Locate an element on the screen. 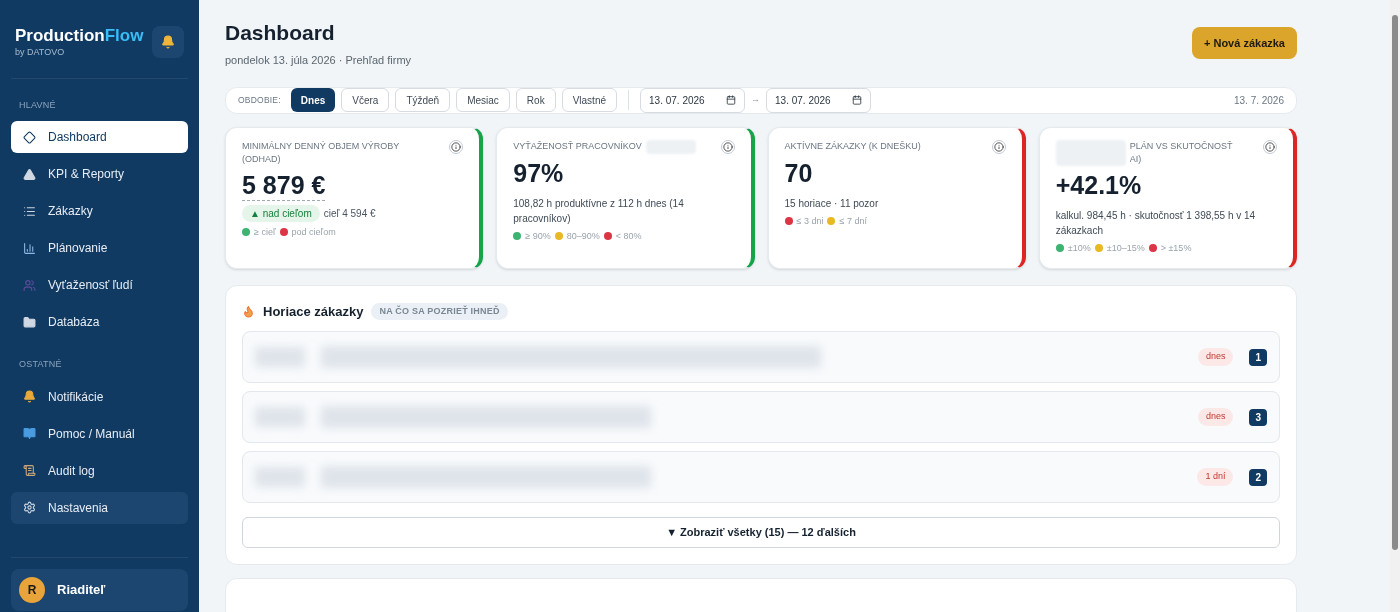  period-tab: Týždeň is located at coordinates (423, 100).